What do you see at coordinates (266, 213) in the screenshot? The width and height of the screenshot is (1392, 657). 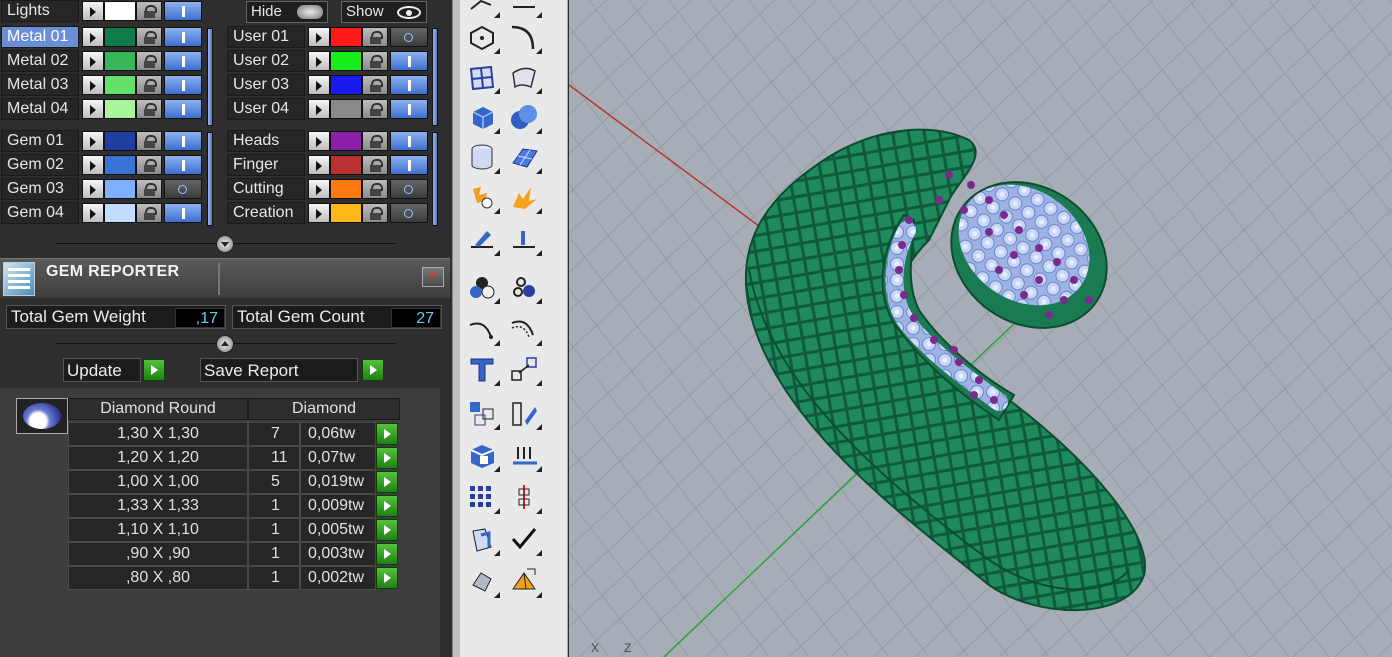 I see `layer-name: Creation` at bounding box center [266, 213].